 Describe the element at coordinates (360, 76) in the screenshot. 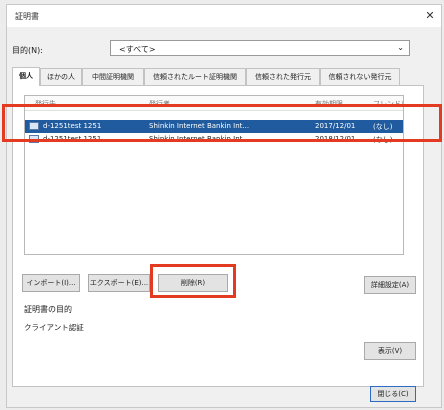

I see `tab-untrusted-publishers: 信頼されない発行元` at that location.